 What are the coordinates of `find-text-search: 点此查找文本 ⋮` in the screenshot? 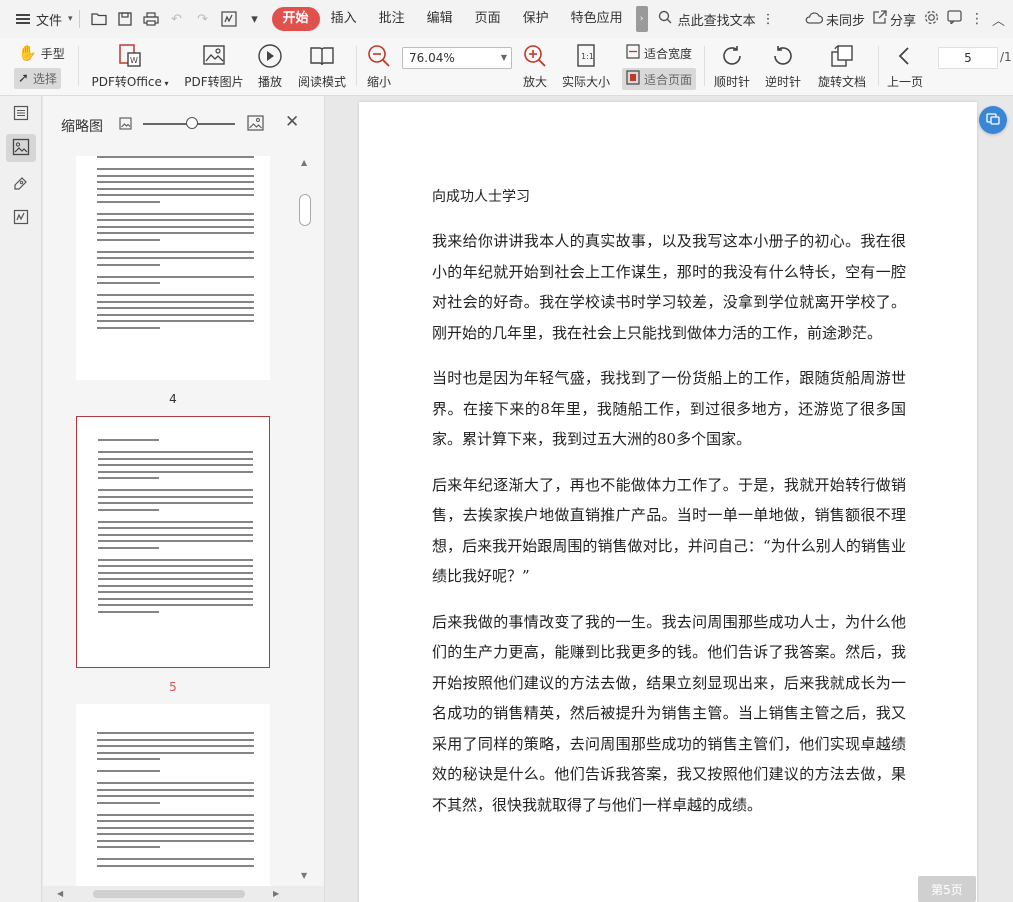 It's located at (716, 19).